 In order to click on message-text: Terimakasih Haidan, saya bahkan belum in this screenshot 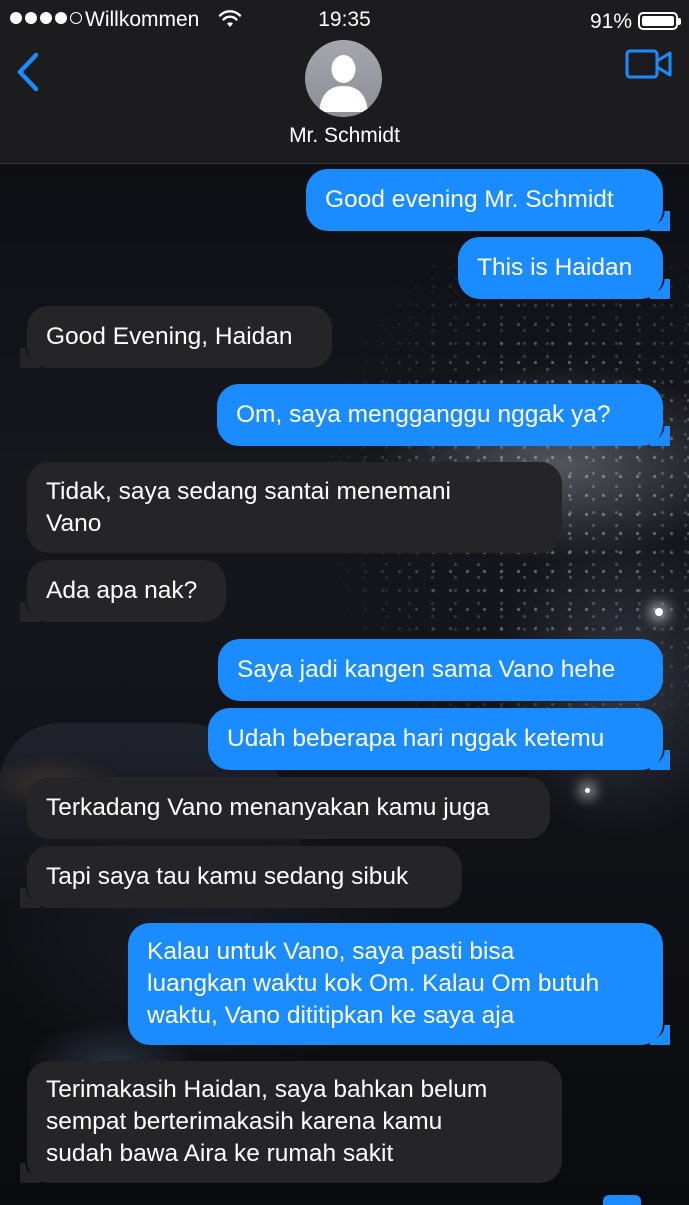, I will do `click(267, 1089)`.